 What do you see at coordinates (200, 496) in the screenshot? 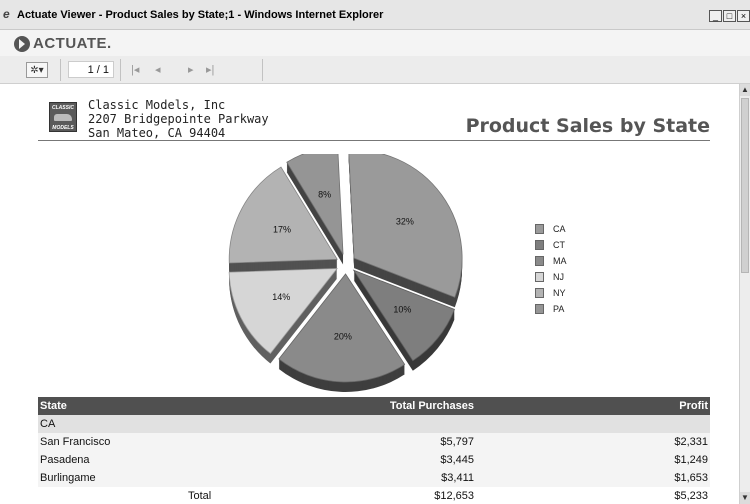
I see `total-label: Total` at bounding box center [200, 496].